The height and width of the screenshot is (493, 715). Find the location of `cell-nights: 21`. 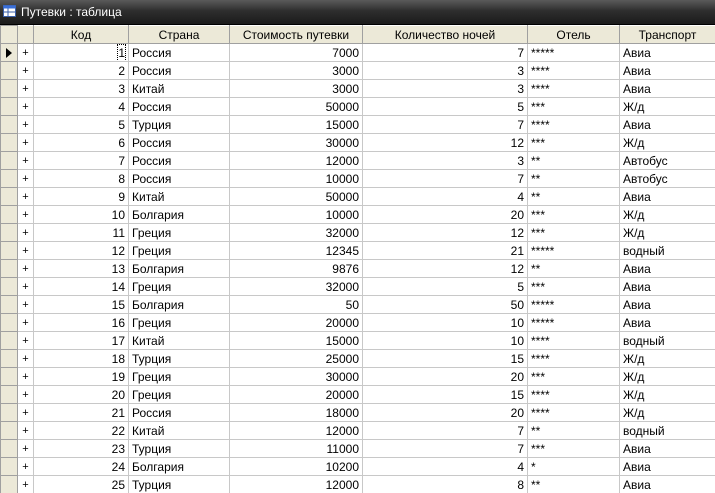

cell-nights: 21 is located at coordinates (445, 250).